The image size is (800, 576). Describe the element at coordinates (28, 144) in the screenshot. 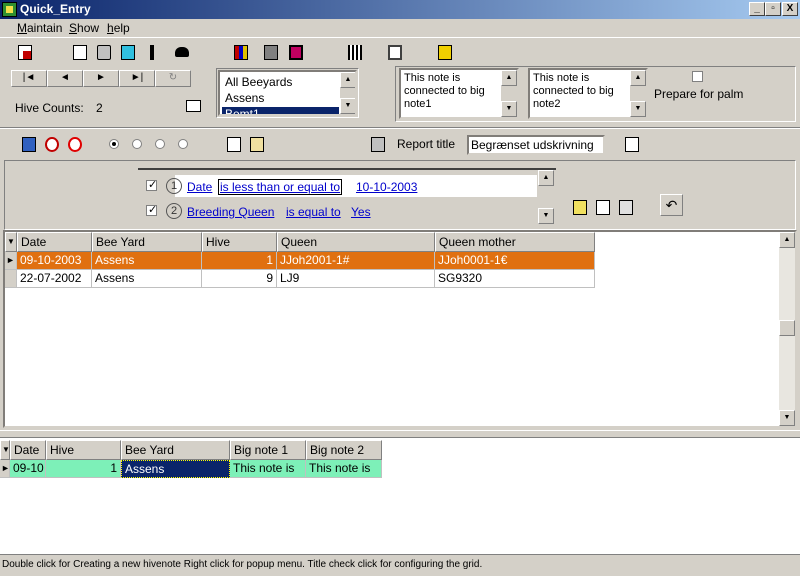

I see `filter-apply-button` at that location.